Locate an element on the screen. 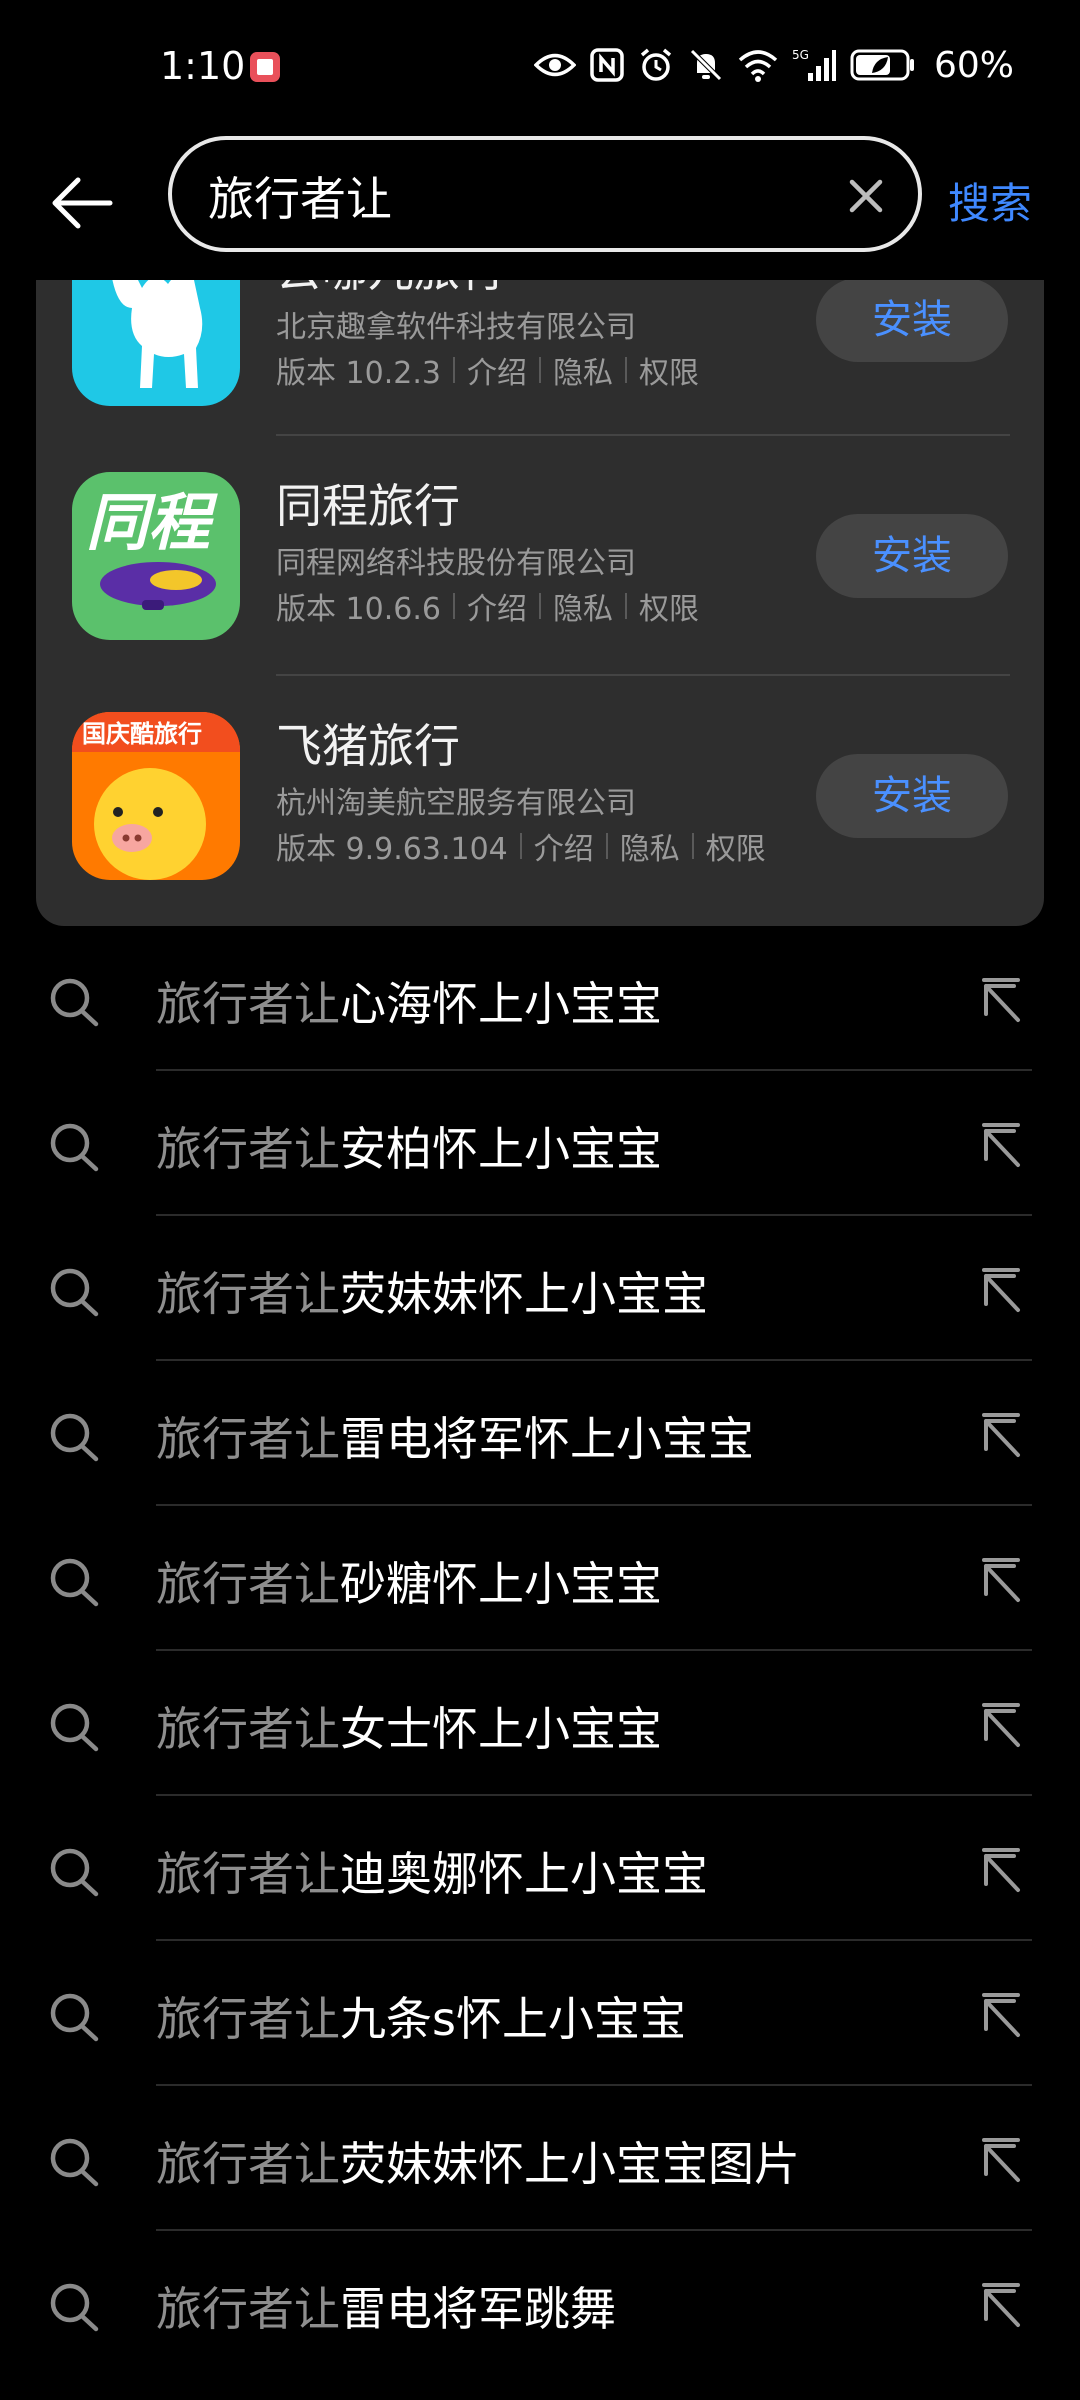  app-developer: 同程网络科技股份有限公司 is located at coordinates (456, 563).